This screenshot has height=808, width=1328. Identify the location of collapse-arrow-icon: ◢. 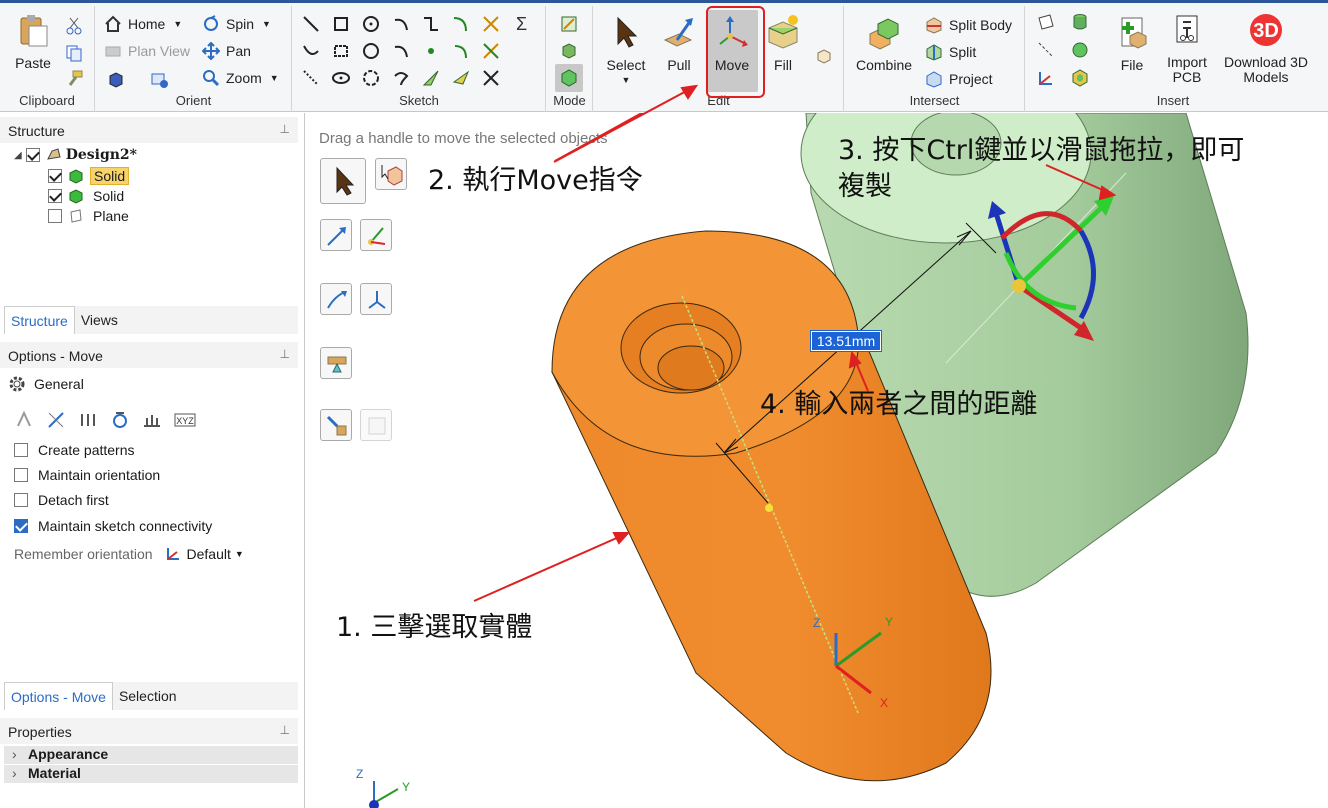
(18, 155).